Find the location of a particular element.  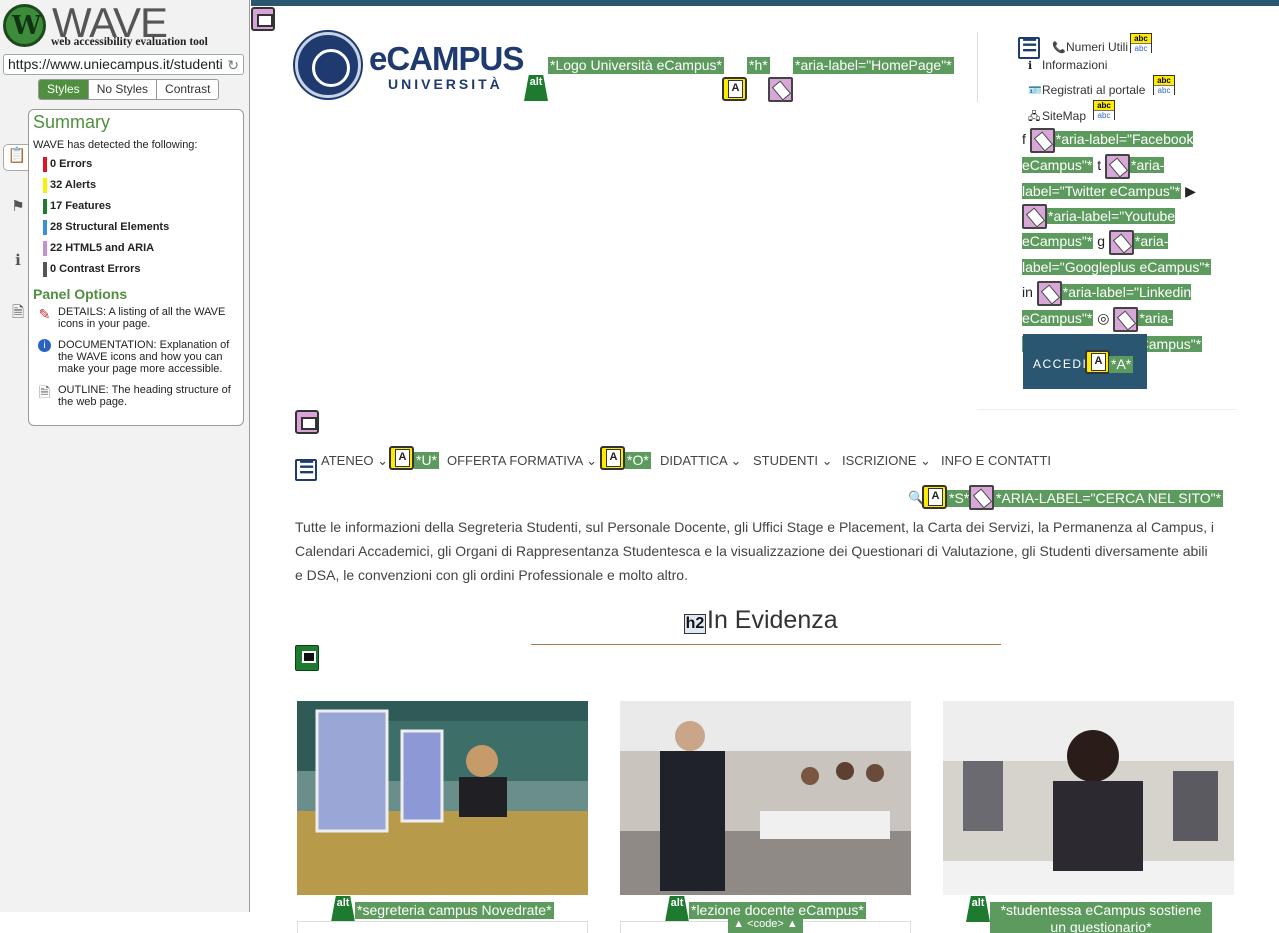

nav-info-contatti: INFO E CONTATTI is located at coordinates (996, 460).